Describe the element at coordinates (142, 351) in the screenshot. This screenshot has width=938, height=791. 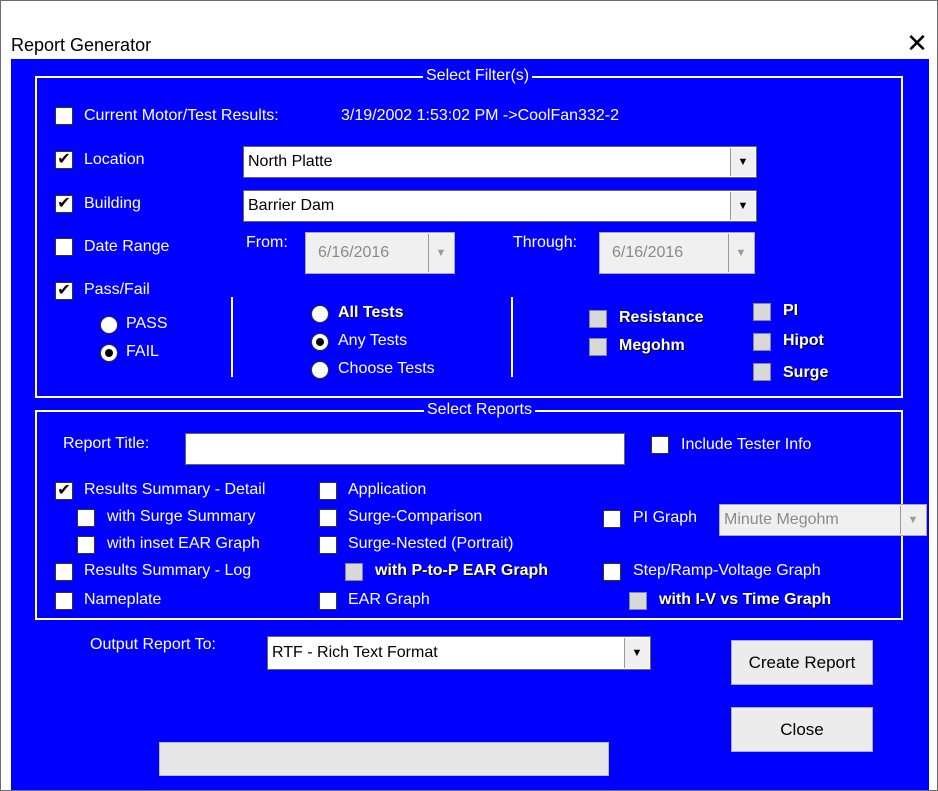
I see `fail-radio-label: FAIL` at that location.